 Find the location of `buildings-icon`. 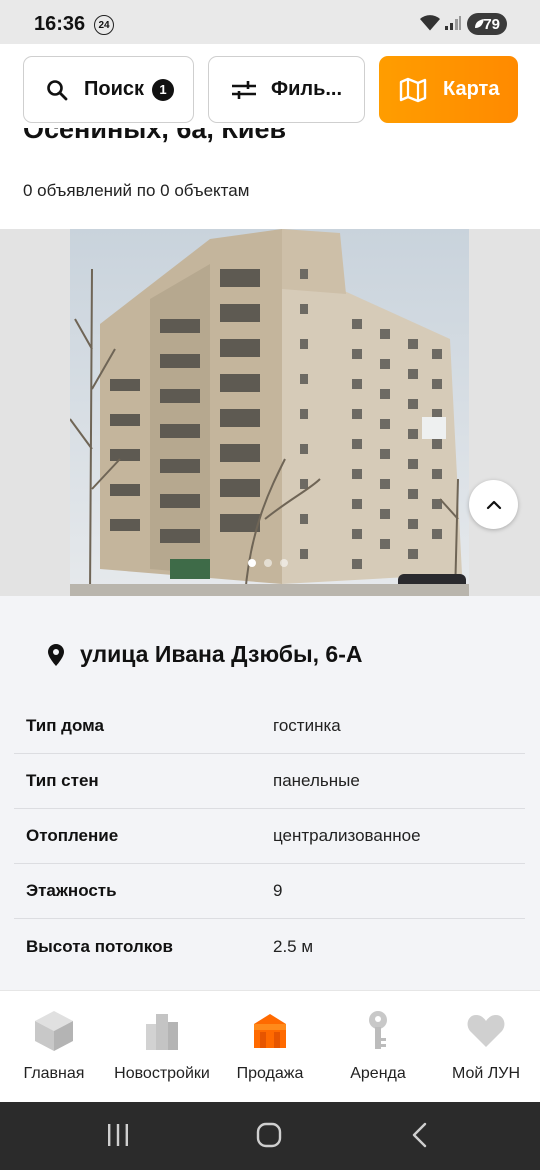

buildings-icon is located at coordinates (162, 1032).